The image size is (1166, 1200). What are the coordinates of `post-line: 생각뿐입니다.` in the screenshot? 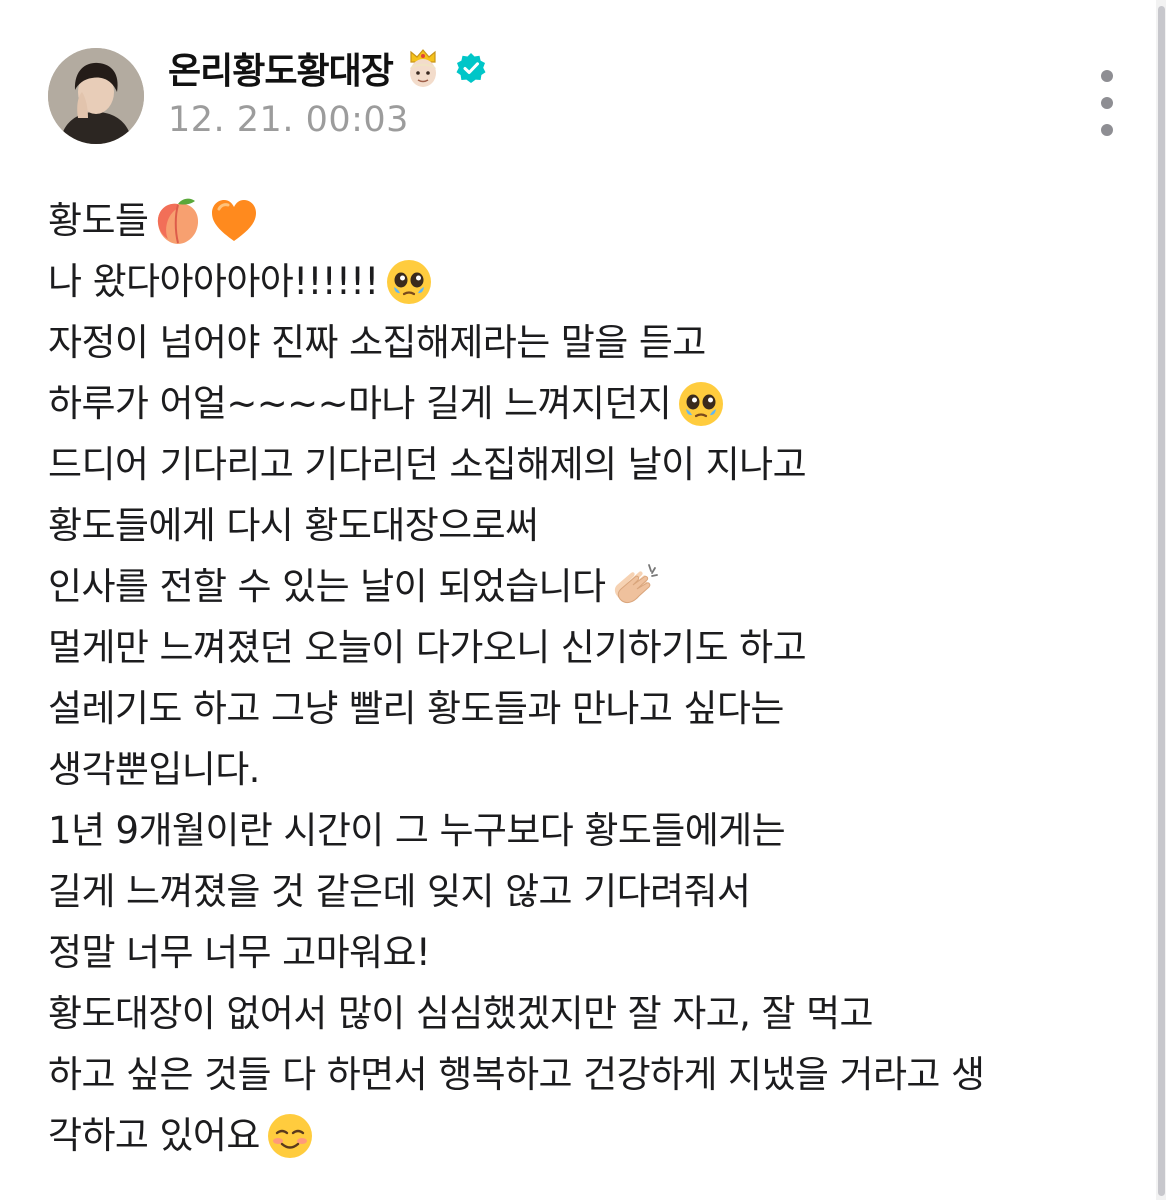 It's located at (588, 769).